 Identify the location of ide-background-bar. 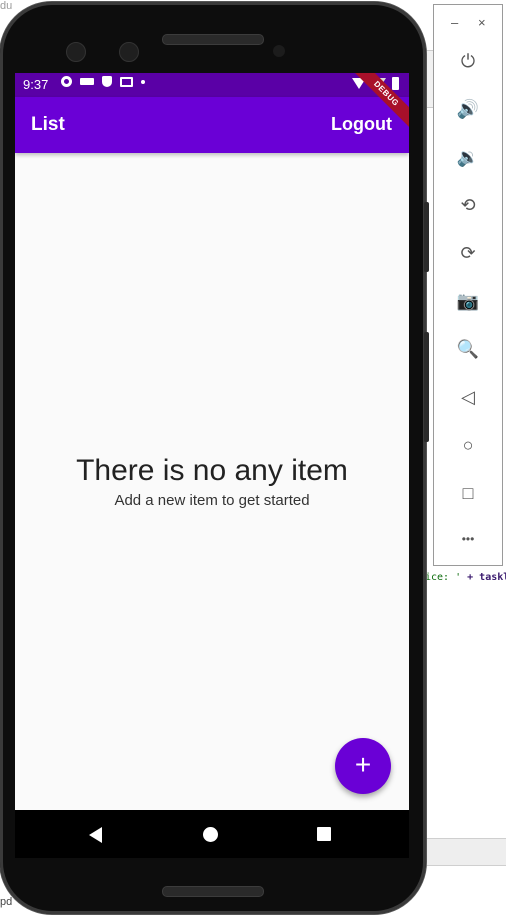
(465, 852).